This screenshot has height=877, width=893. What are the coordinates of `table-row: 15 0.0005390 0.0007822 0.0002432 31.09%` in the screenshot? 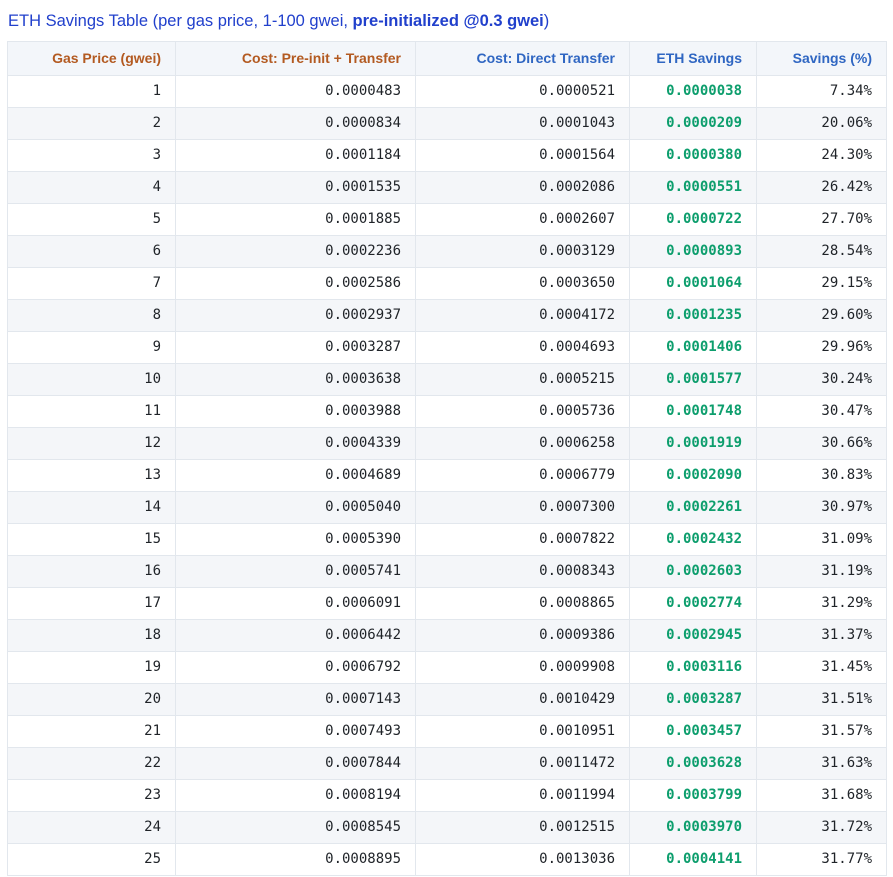 It's located at (447, 539).